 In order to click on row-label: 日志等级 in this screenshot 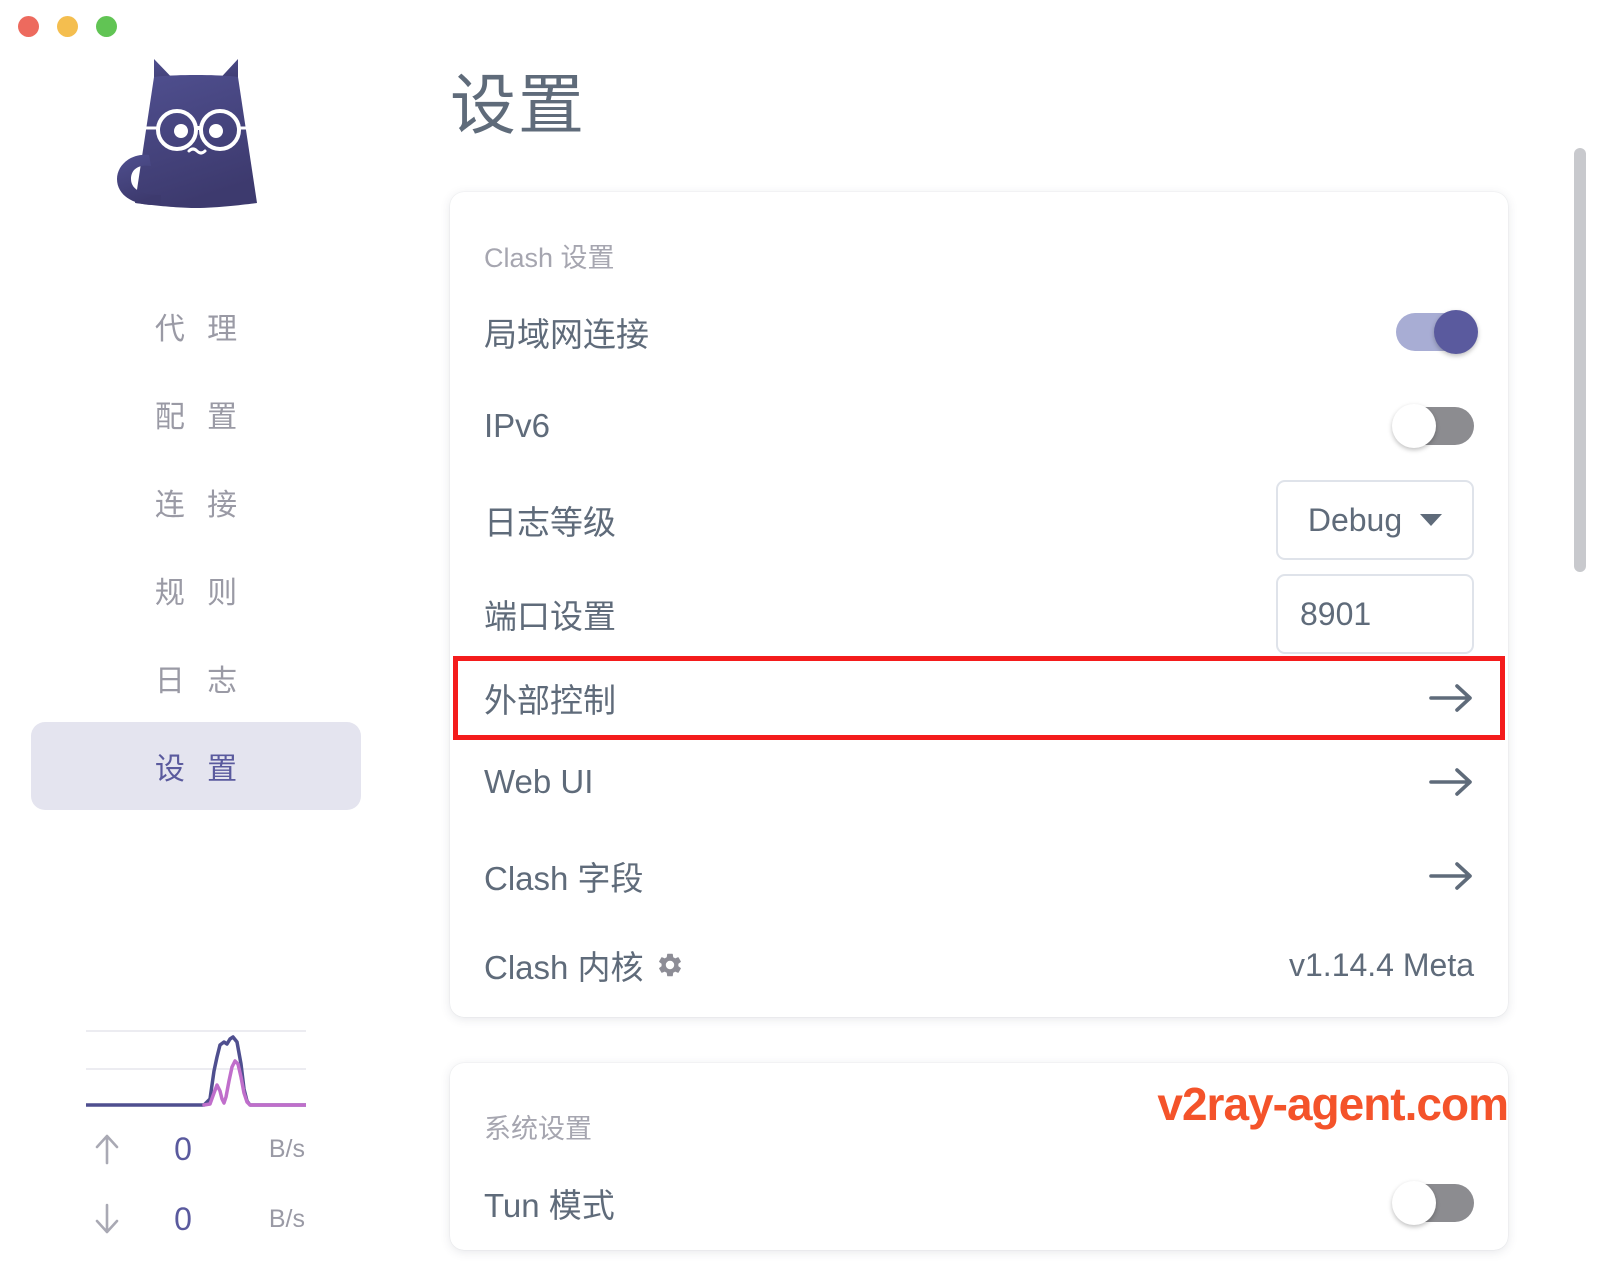, I will do `click(550, 522)`.